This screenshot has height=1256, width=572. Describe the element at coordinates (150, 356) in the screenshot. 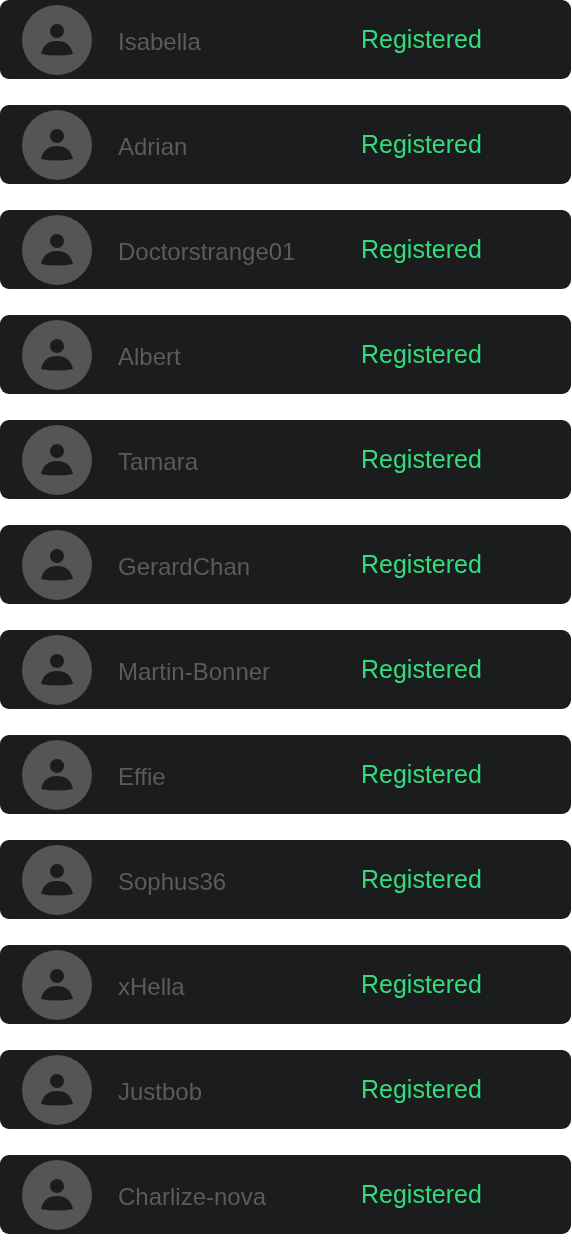

I see `user-name: Albert` at that location.